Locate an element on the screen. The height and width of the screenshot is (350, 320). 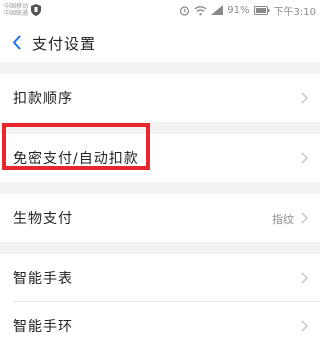
setting-row-smart-watch: 智能手表 is located at coordinates (160, 278).